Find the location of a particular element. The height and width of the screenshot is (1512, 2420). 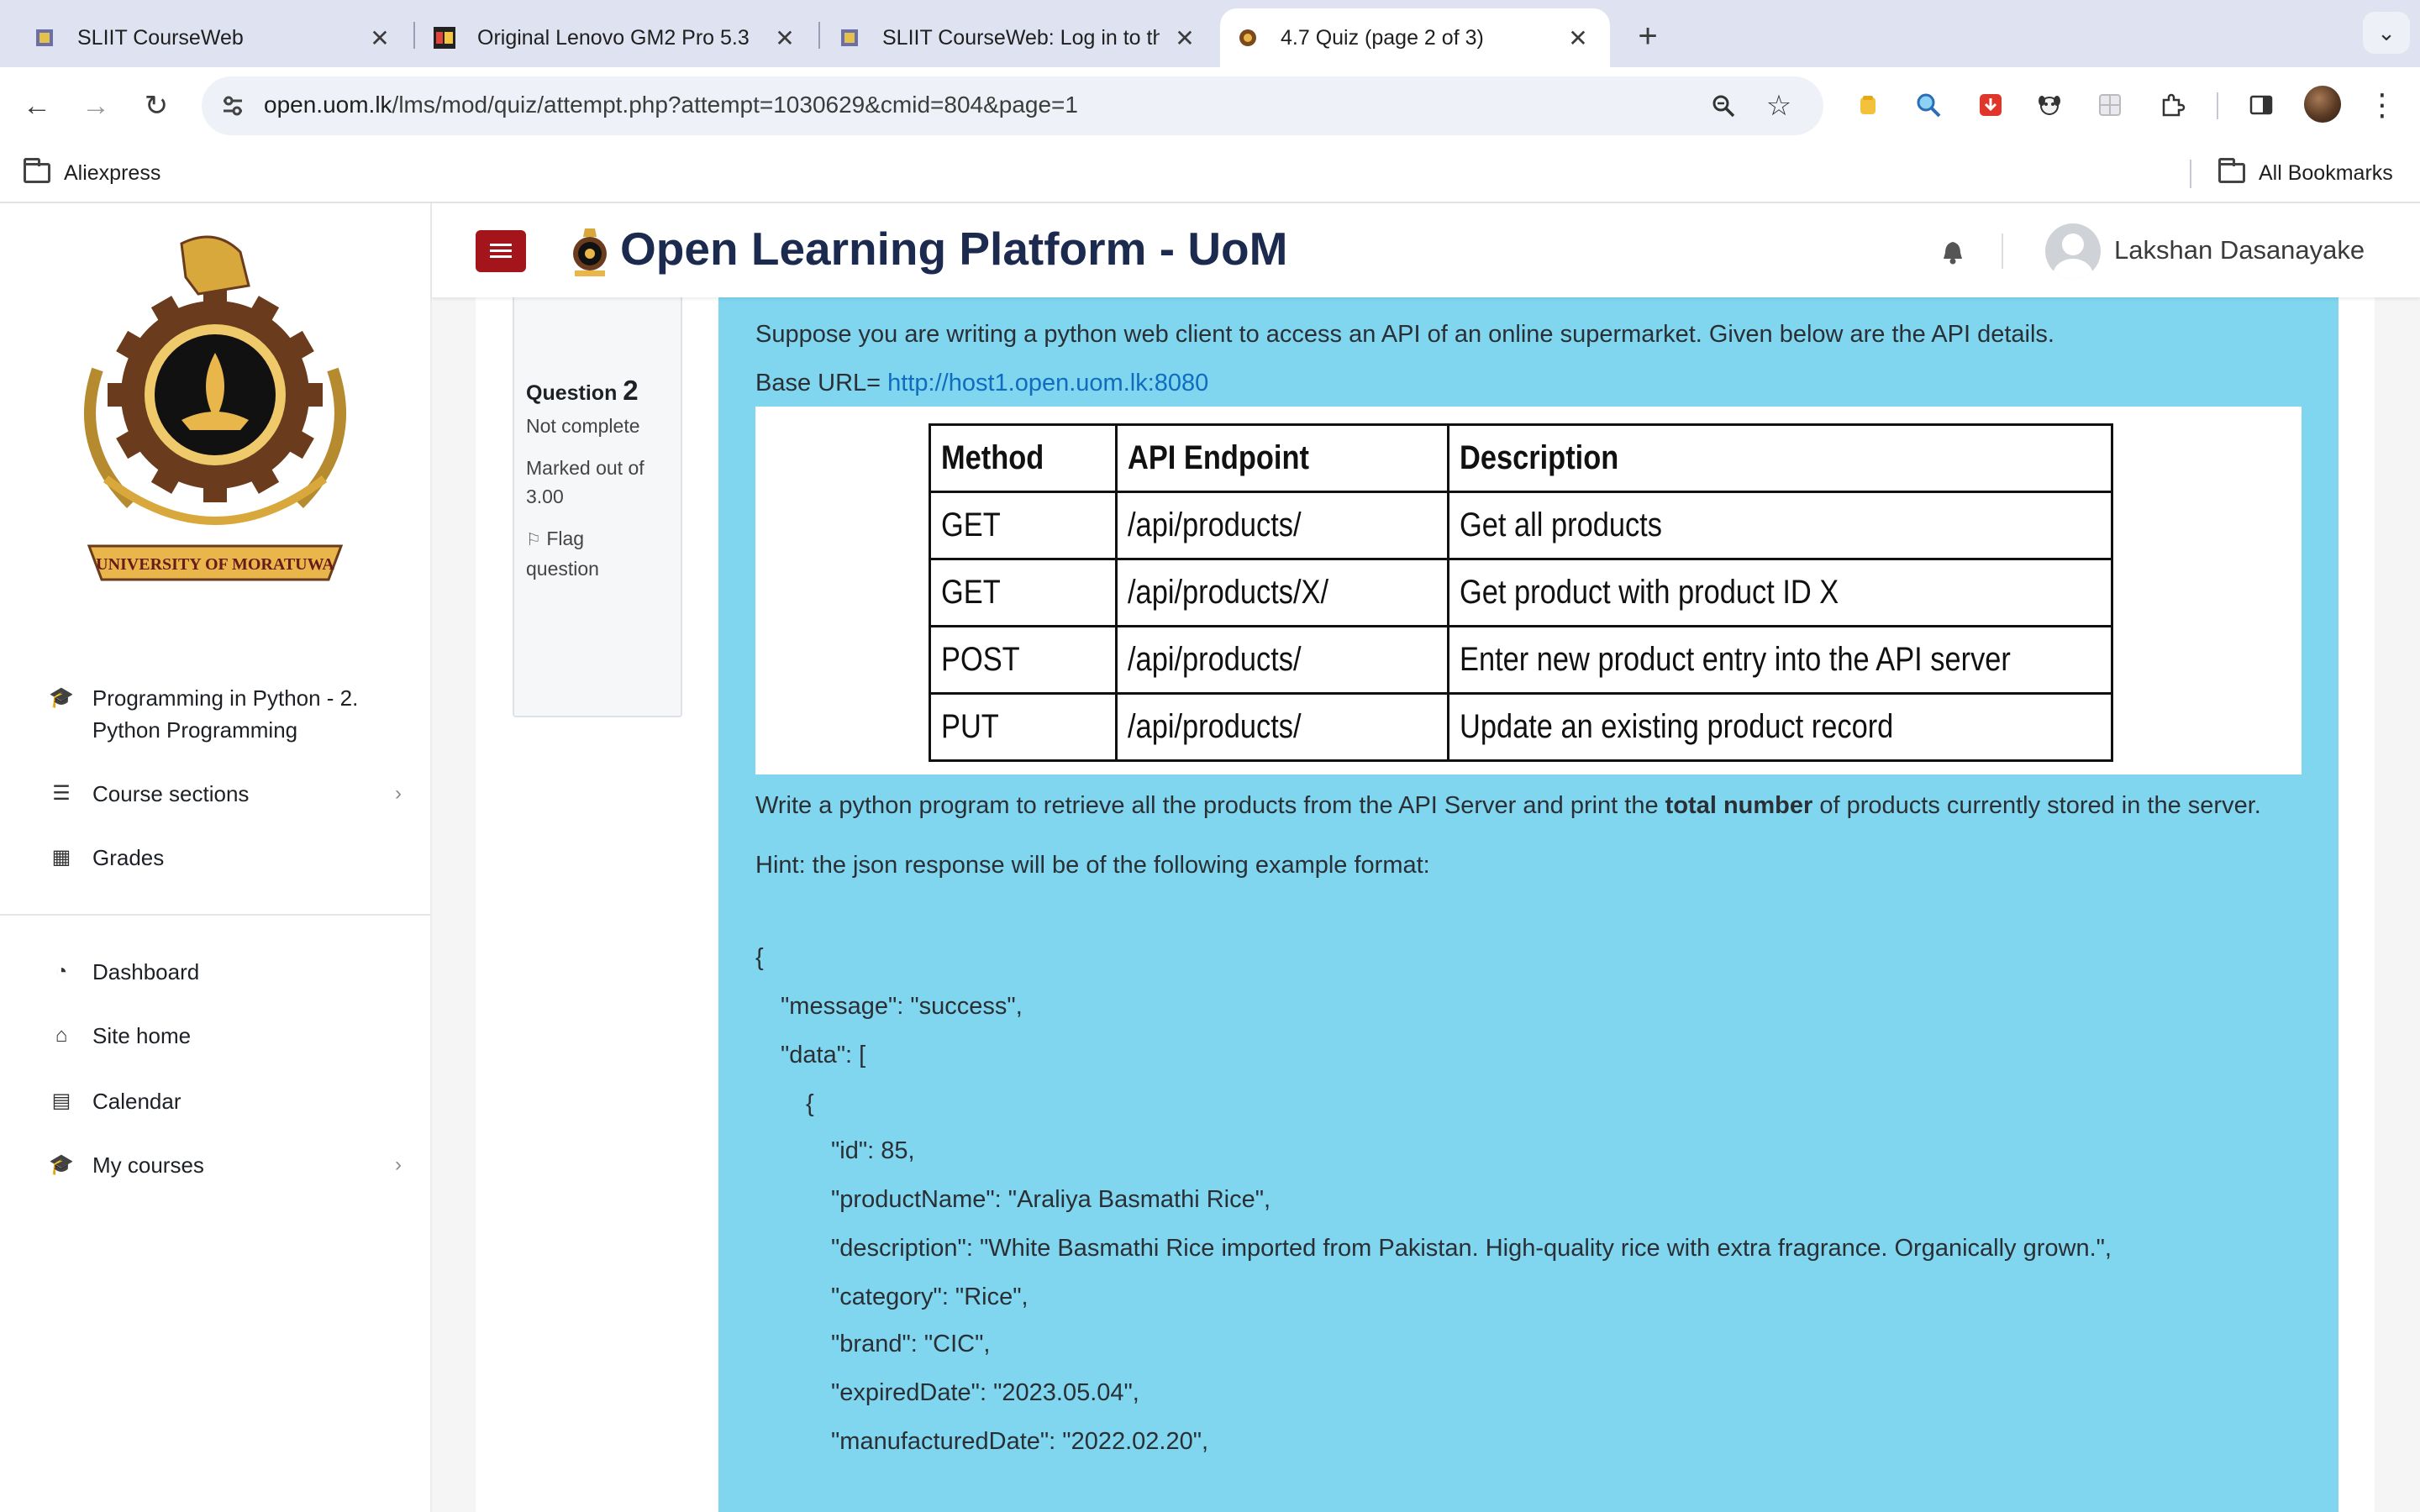

base-url-line: Base URL= http://host1.open.uom.lk:8080 is located at coordinates (982, 383).